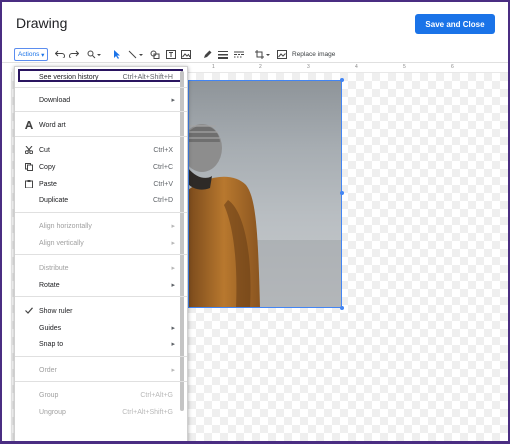 Image resolution: width=510 pixels, height=444 pixels. What do you see at coordinates (51, 344) in the screenshot?
I see `menu-item-label: Snap to` at bounding box center [51, 344].